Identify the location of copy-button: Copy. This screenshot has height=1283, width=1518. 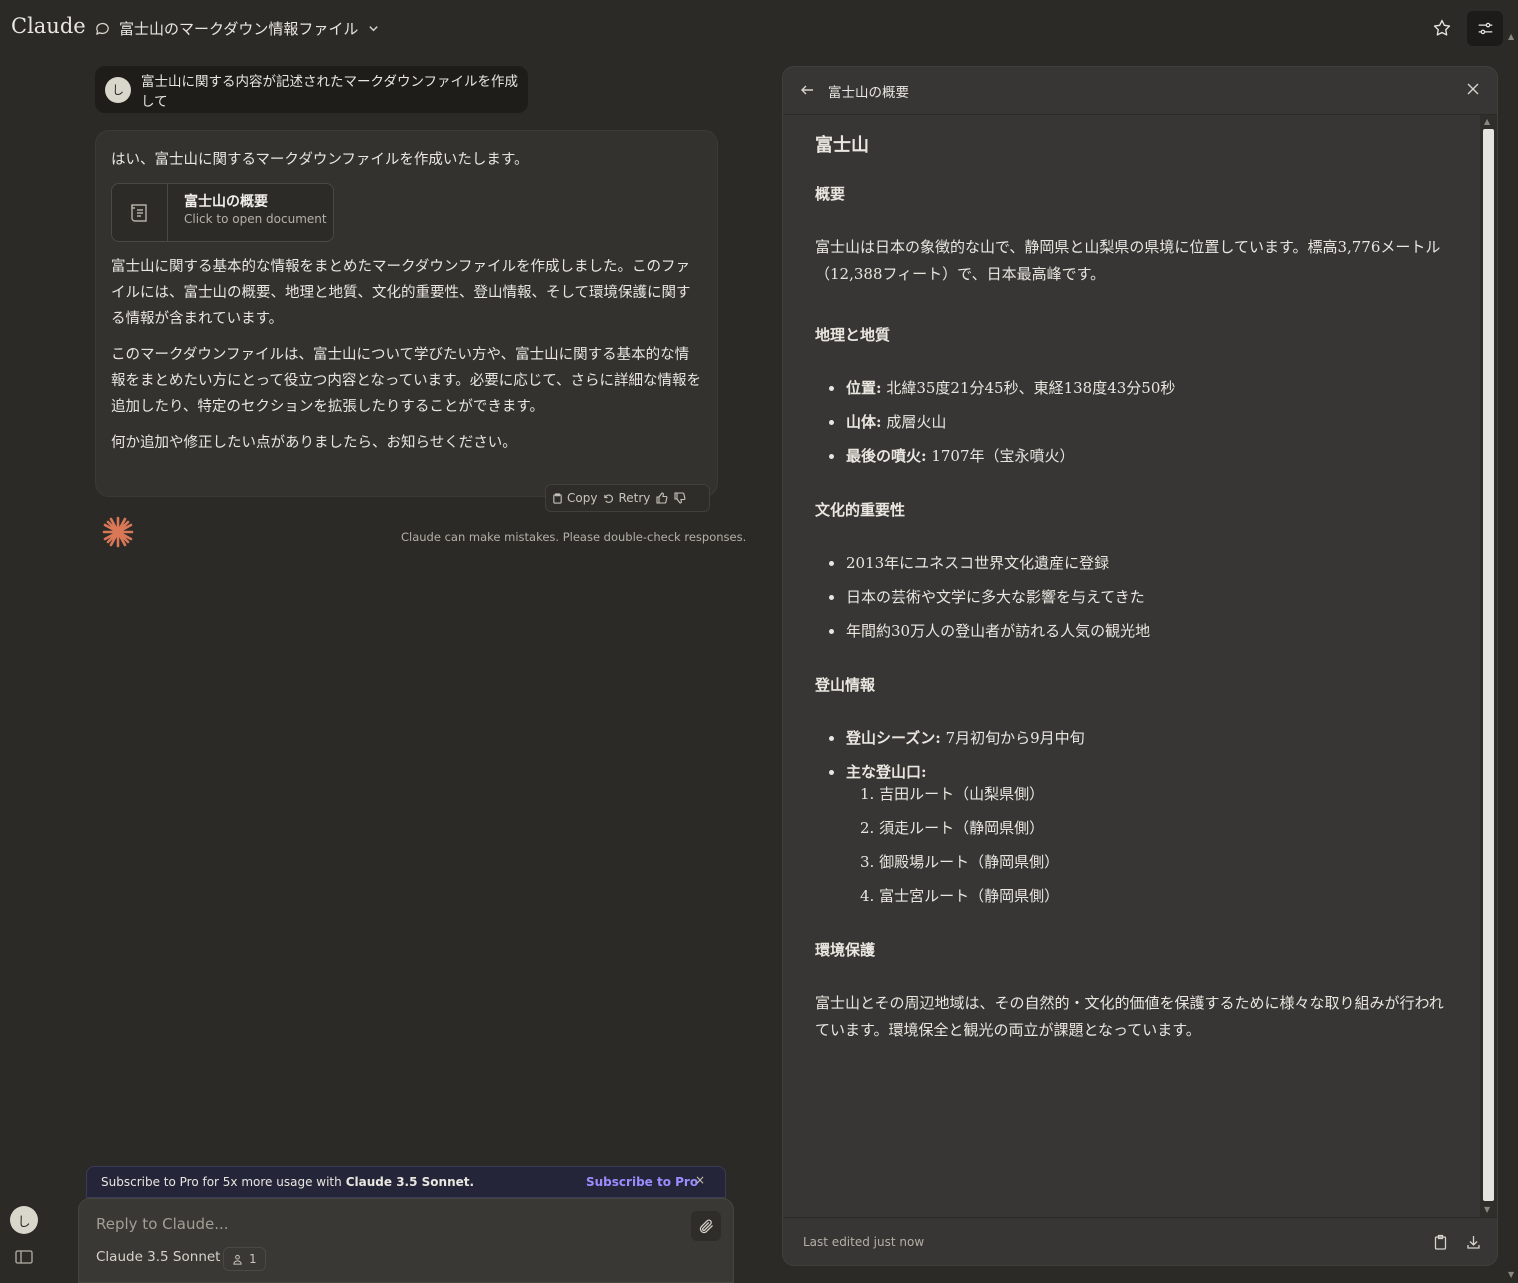
(574, 498).